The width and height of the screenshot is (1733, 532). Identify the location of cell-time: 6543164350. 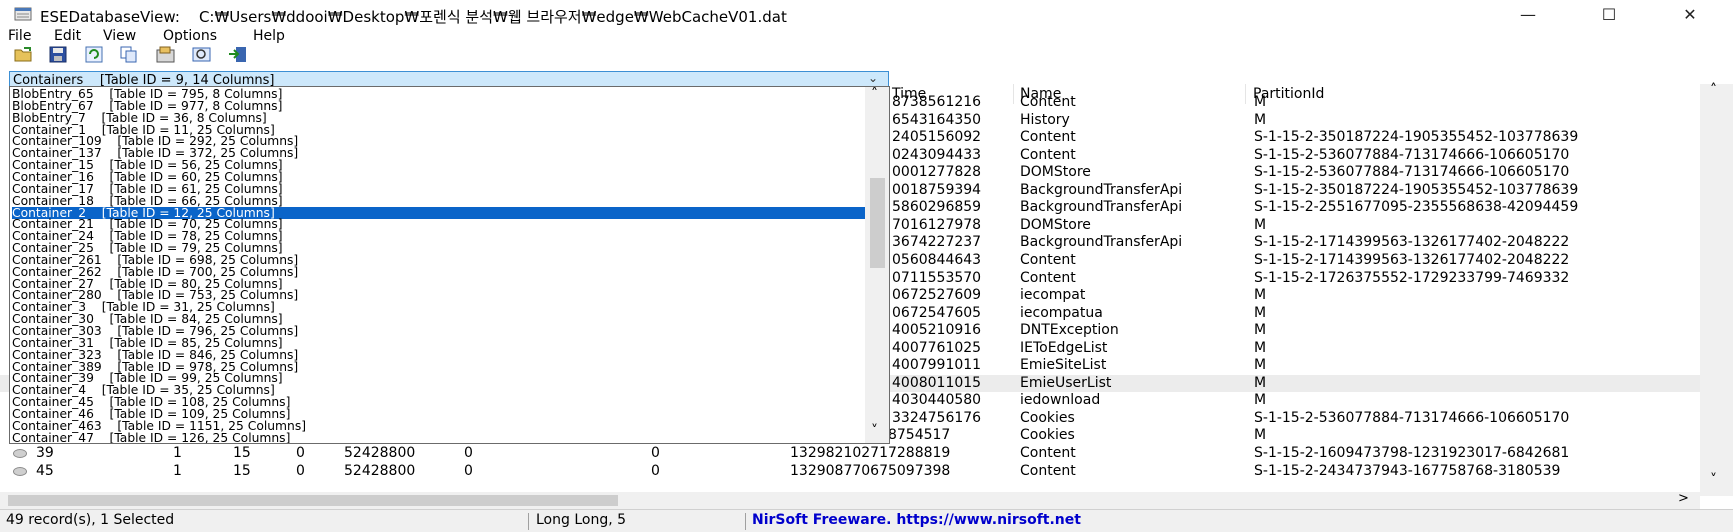
(936, 120).